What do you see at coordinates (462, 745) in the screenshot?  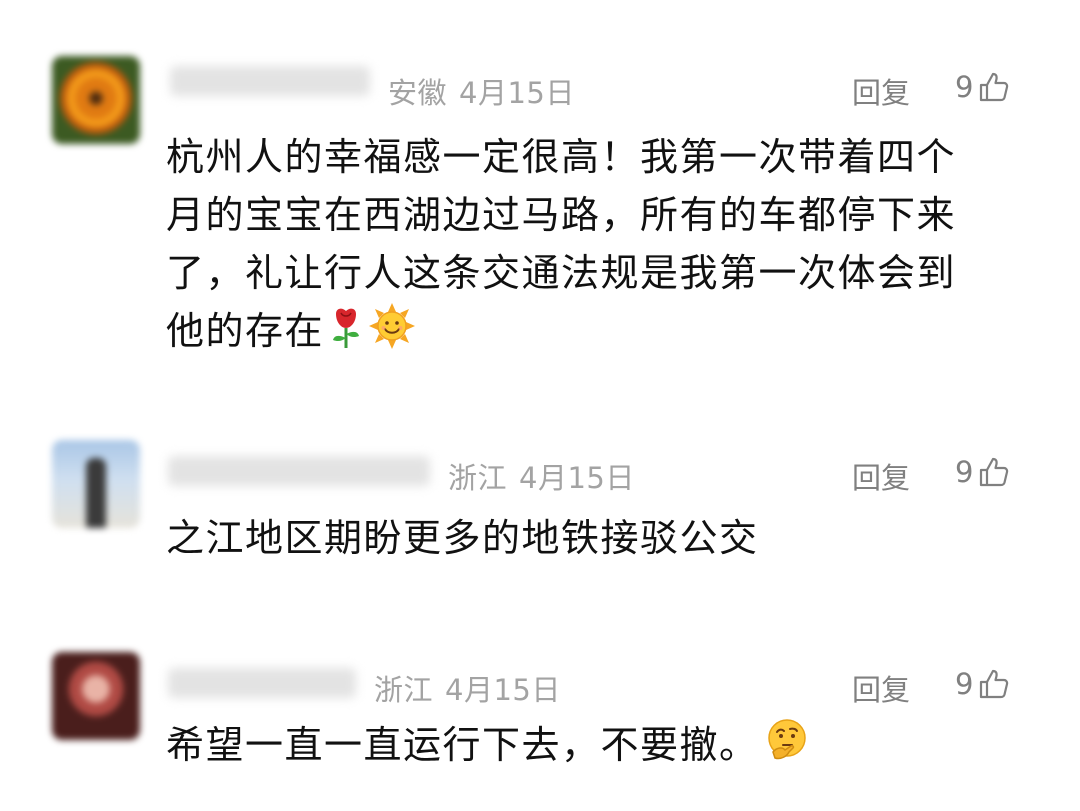 I see `comment-line: 希望一直一直运行下去，不要撤。` at bounding box center [462, 745].